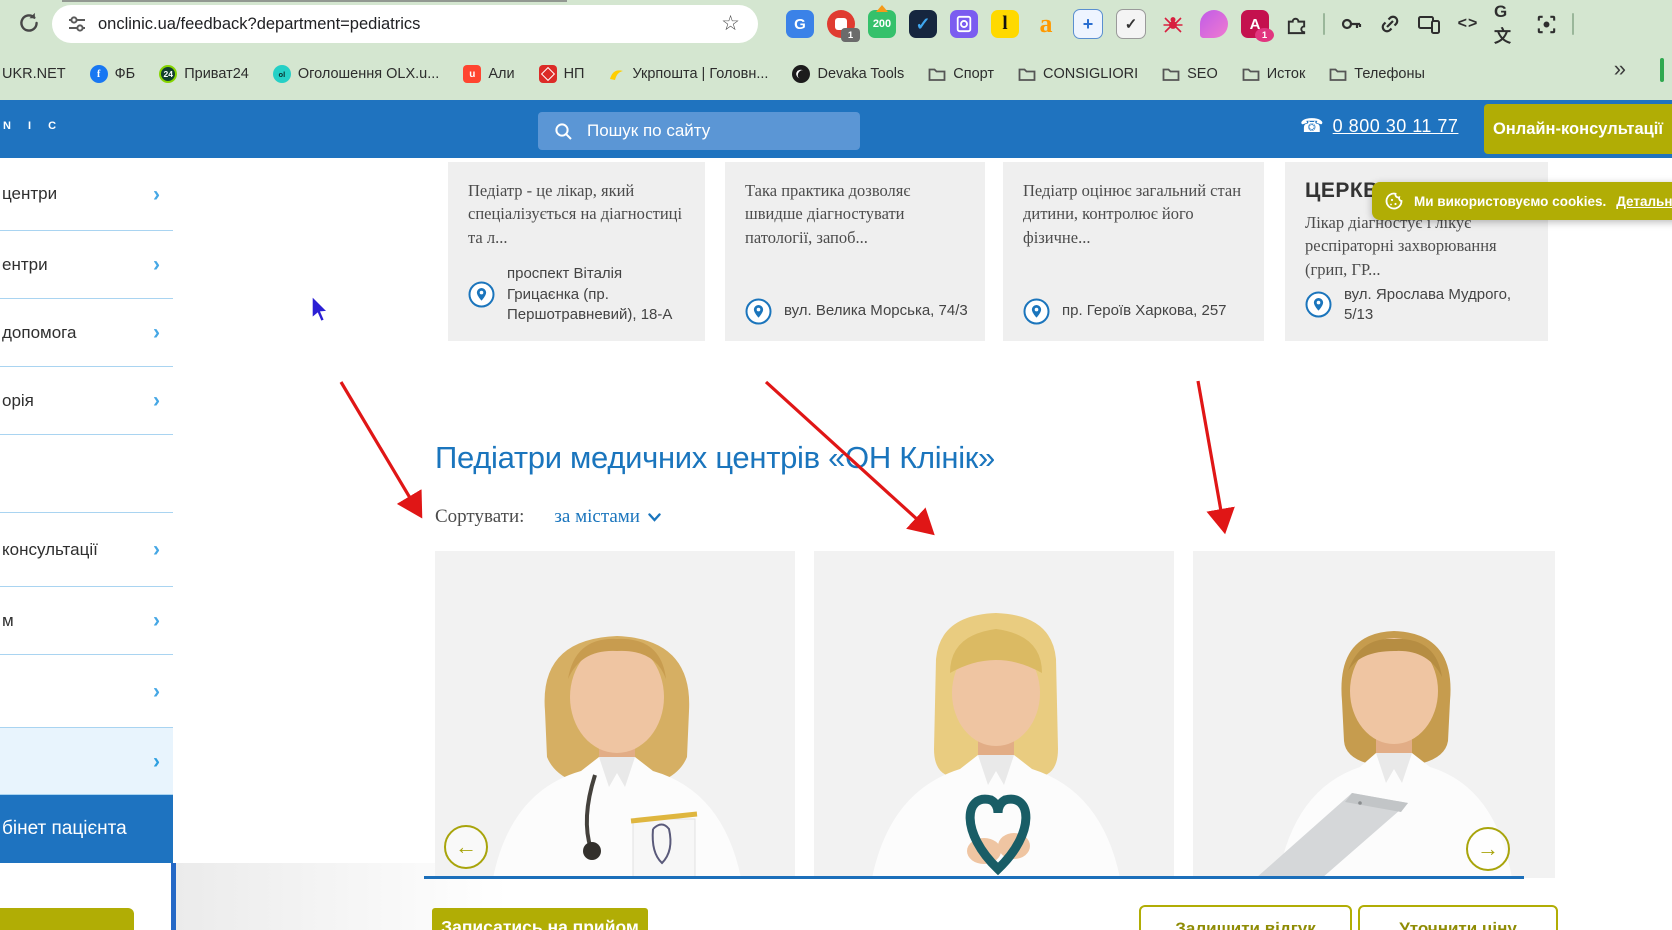 This screenshot has height=930, width=1672. Describe the element at coordinates (30, 24) in the screenshot. I see `reload-button` at that location.